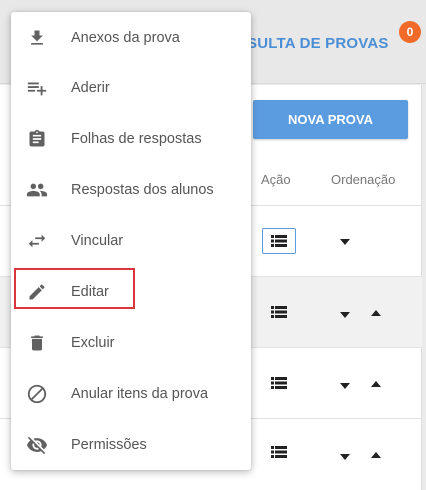 The image size is (426, 490). I want to click on people-icon, so click(37, 190).